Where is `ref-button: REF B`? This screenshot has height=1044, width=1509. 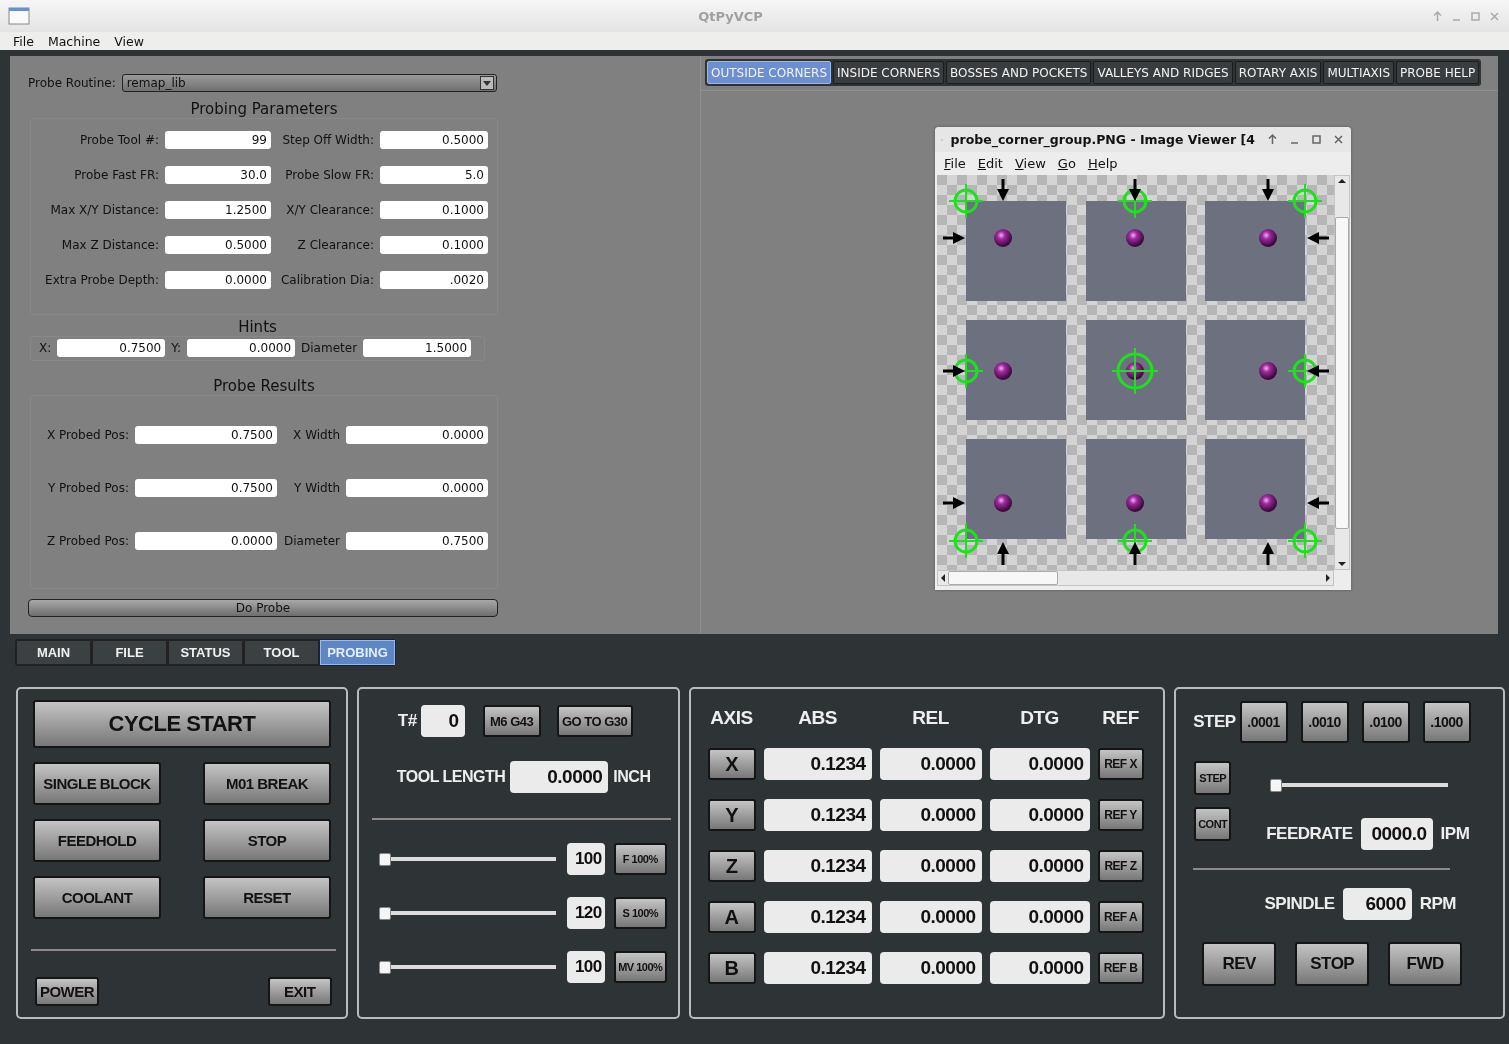 ref-button: REF B is located at coordinates (1120, 968).